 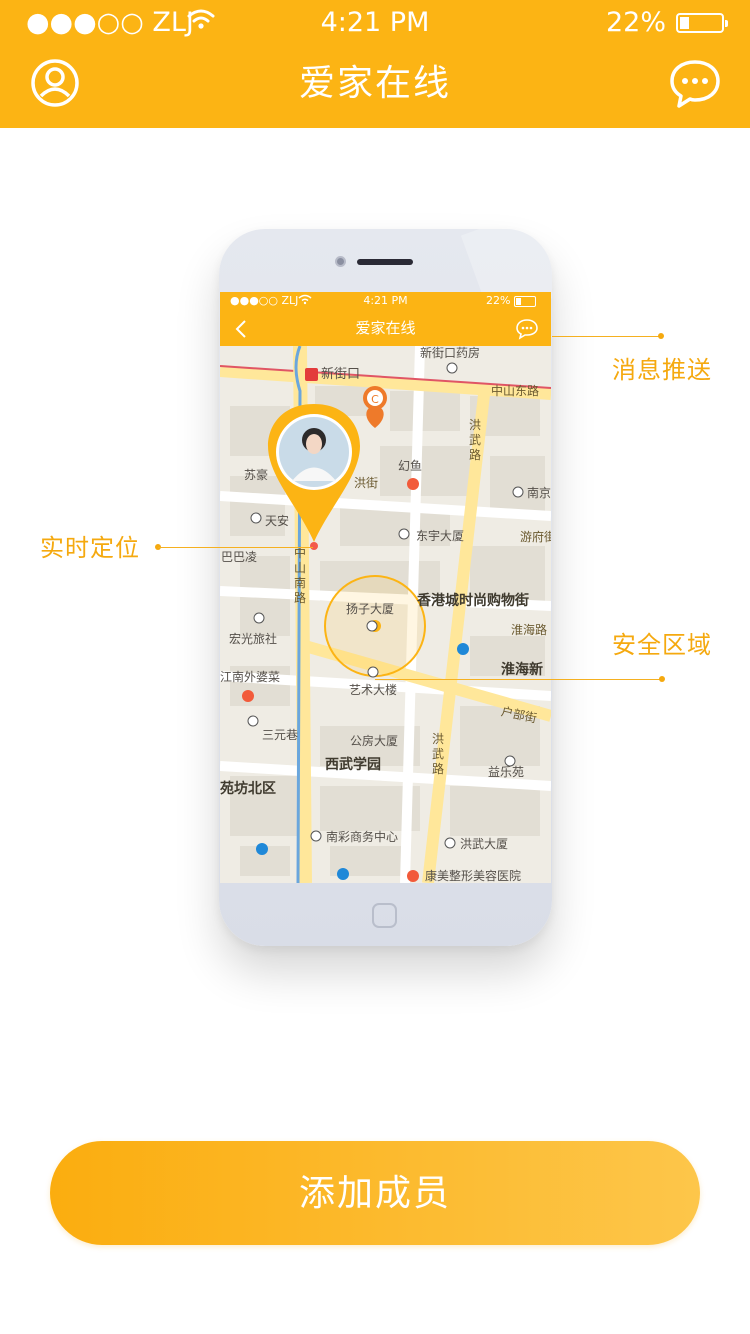 I want to click on map-label: 新街口药房, so click(x=450, y=353).